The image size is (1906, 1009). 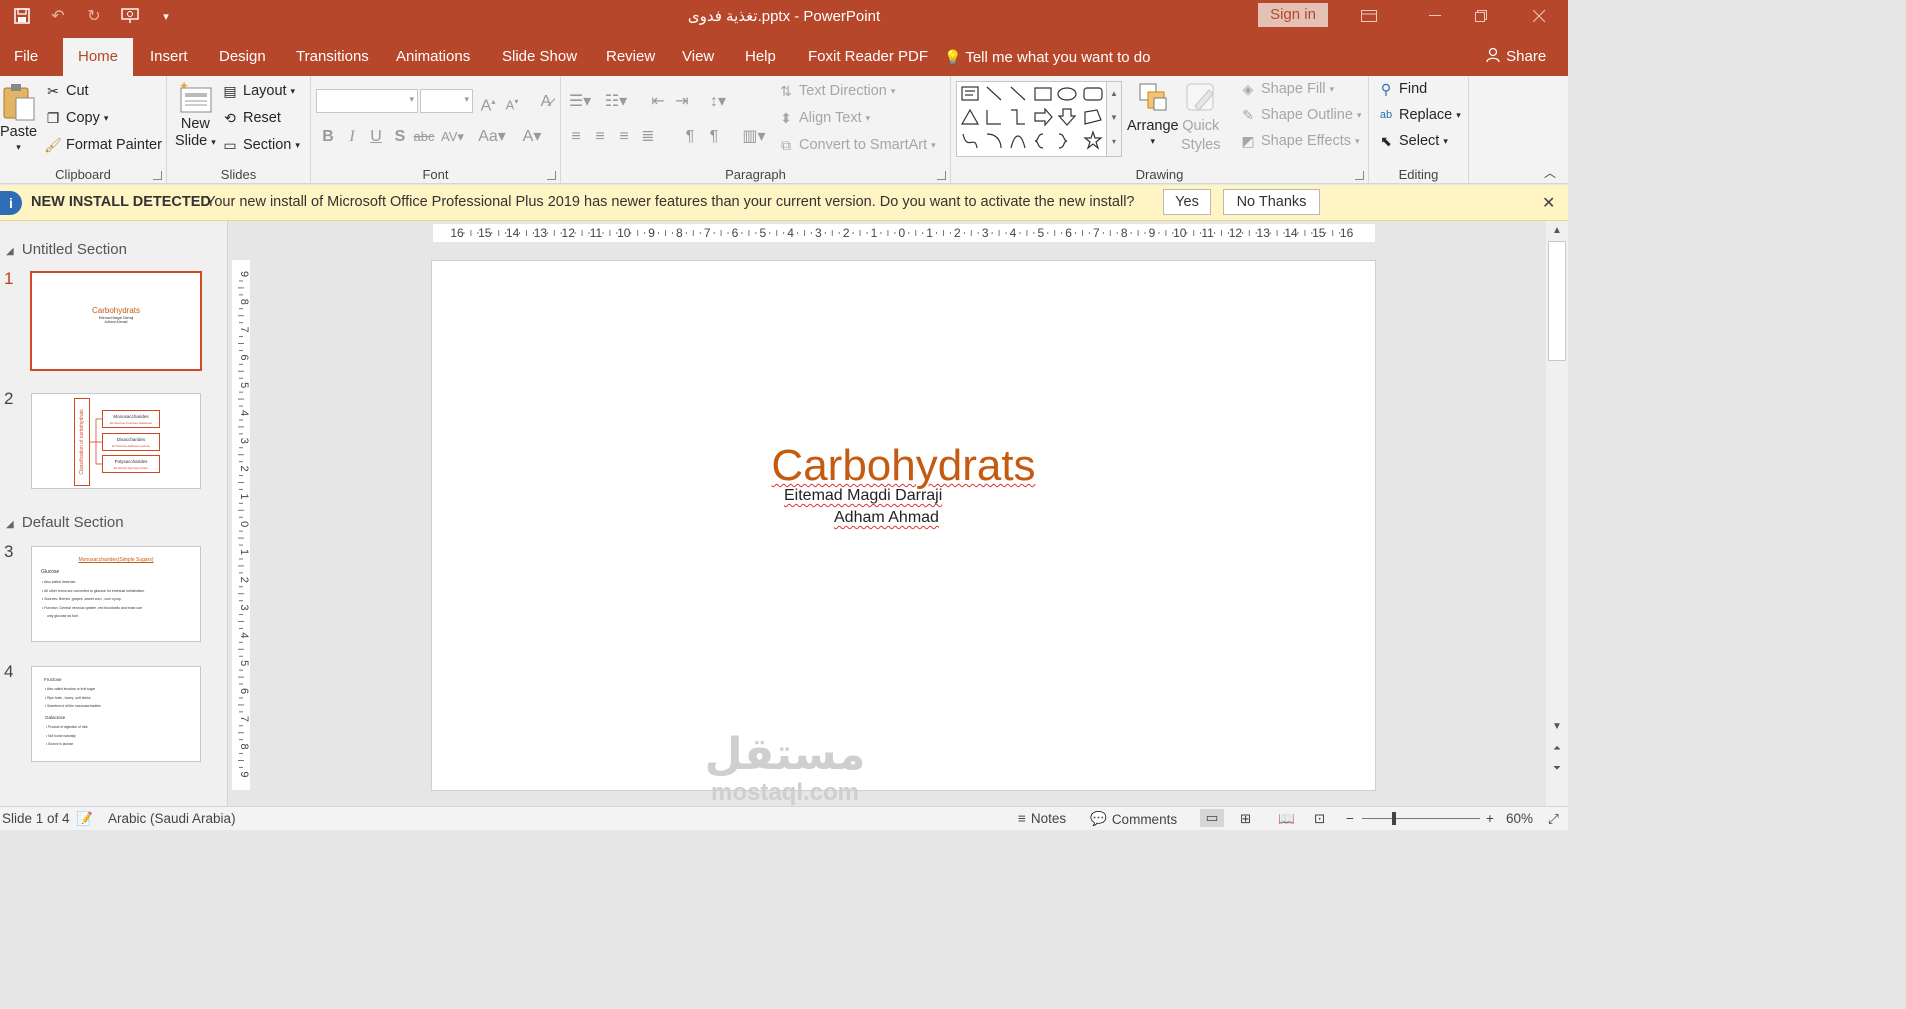 What do you see at coordinates (1212, 818) in the screenshot?
I see `normal-view-icon: ▭` at bounding box center [1212, 818].